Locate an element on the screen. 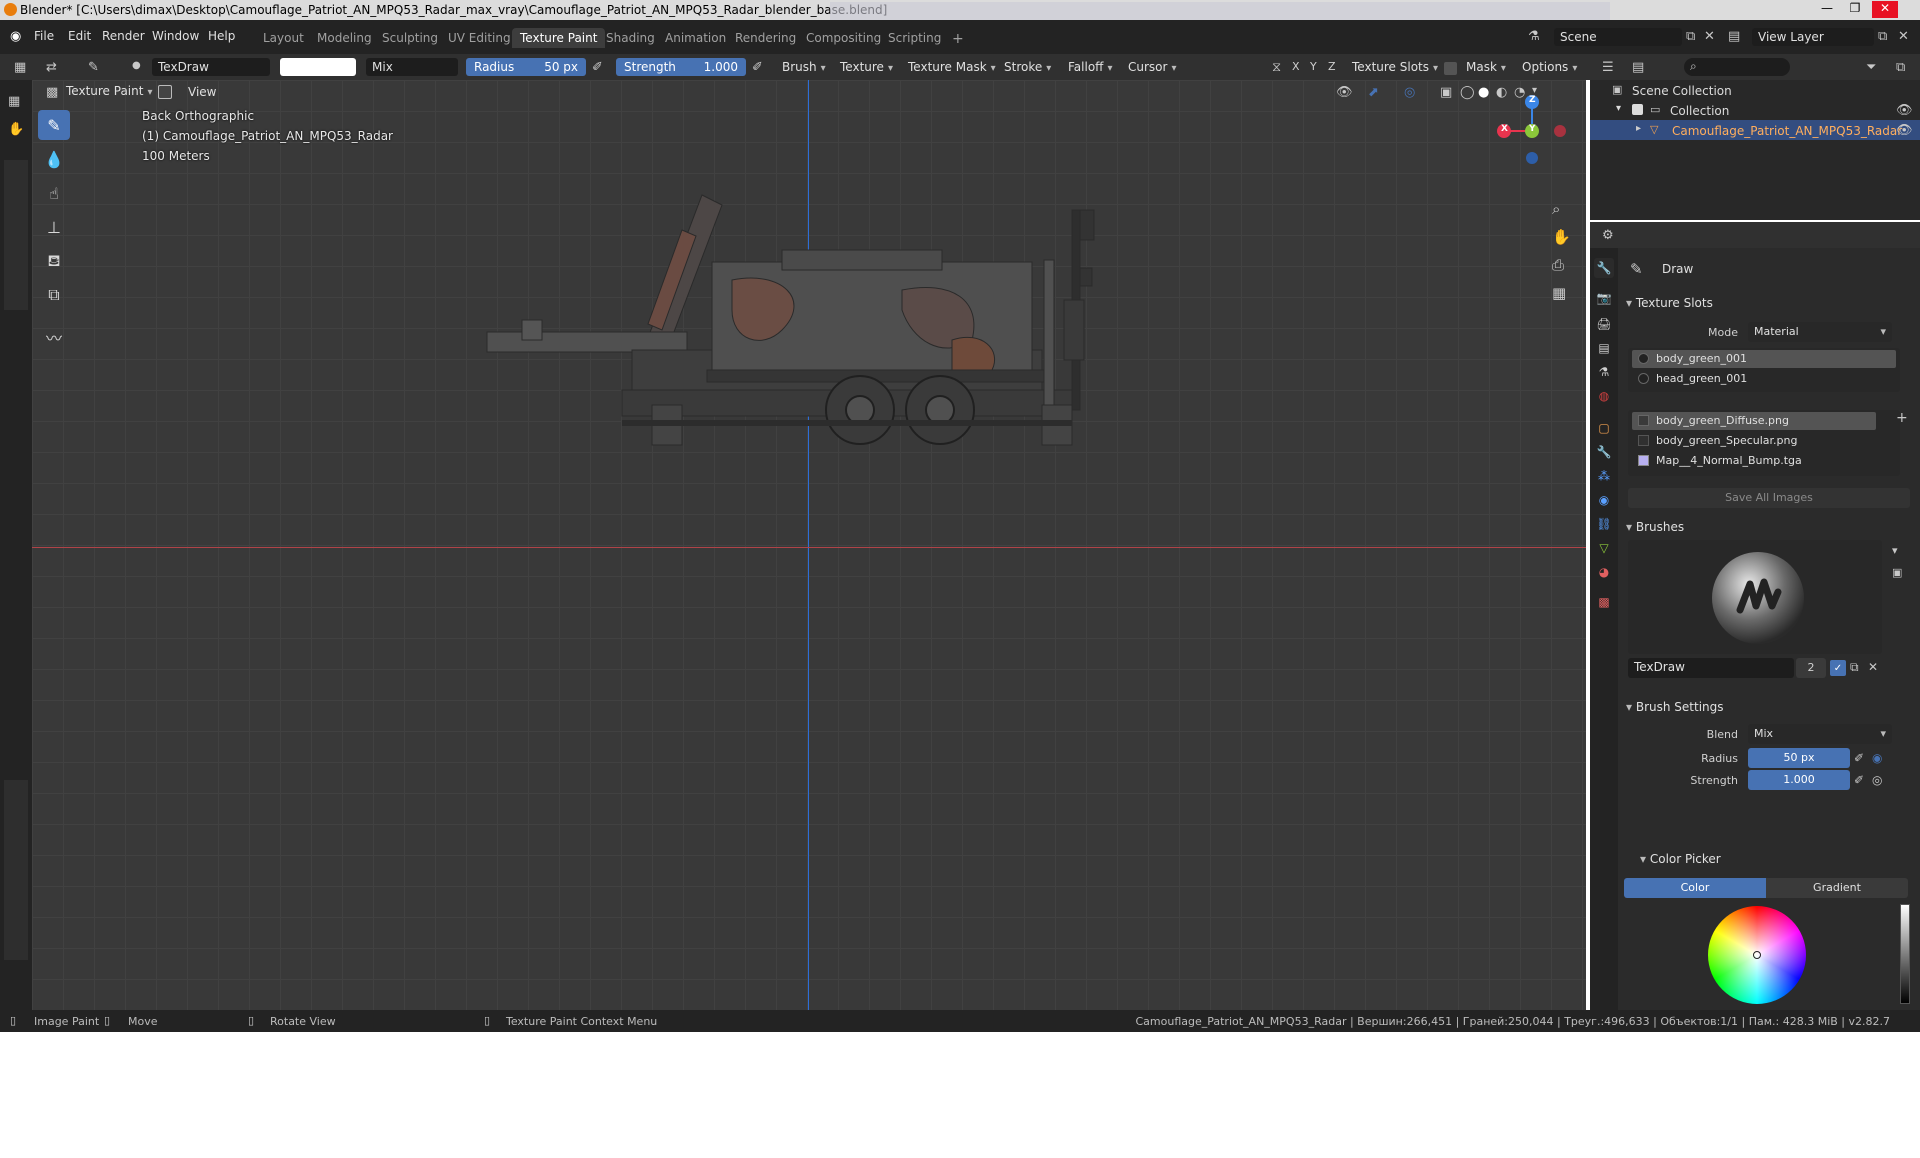 Image resolution: width=1920 pixels, height=1158 pixels. menu-help: Help is located at coordinates (221, 36).